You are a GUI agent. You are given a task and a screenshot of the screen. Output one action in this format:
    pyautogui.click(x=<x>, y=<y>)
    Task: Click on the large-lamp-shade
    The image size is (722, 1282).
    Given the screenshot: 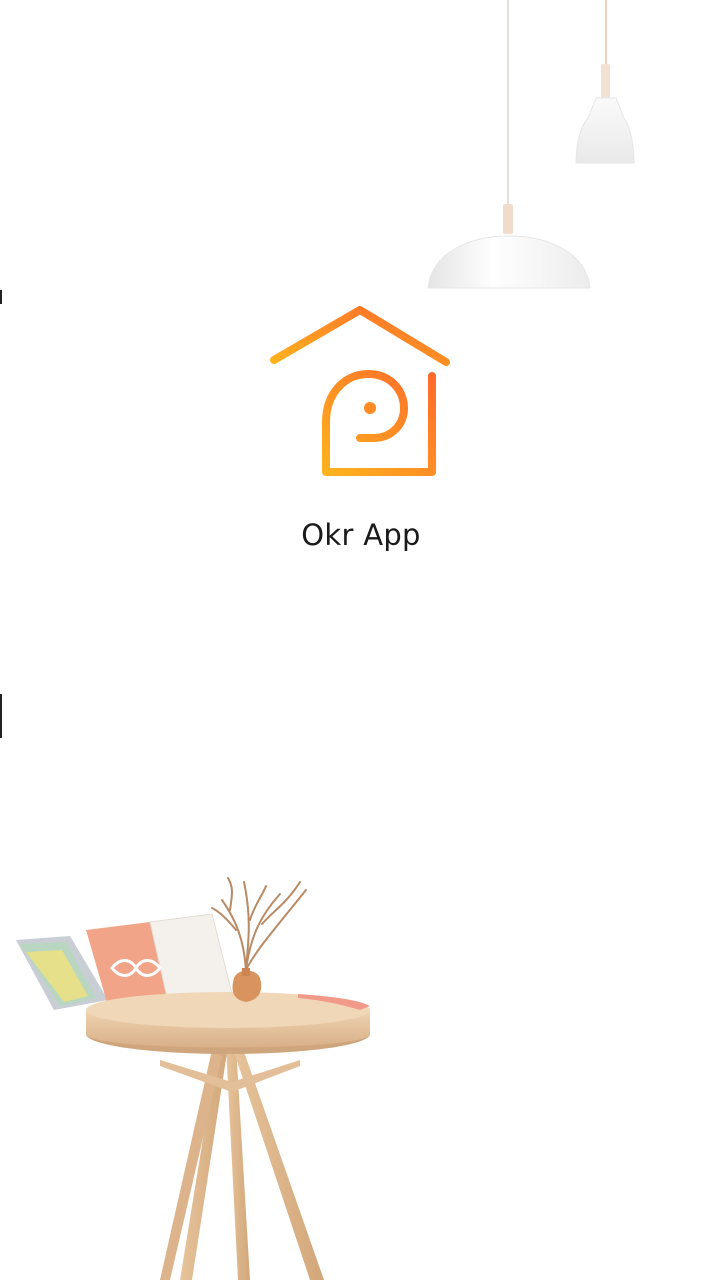 What is the action you would take?
    pyautogui.click(x=509, y=262)
    